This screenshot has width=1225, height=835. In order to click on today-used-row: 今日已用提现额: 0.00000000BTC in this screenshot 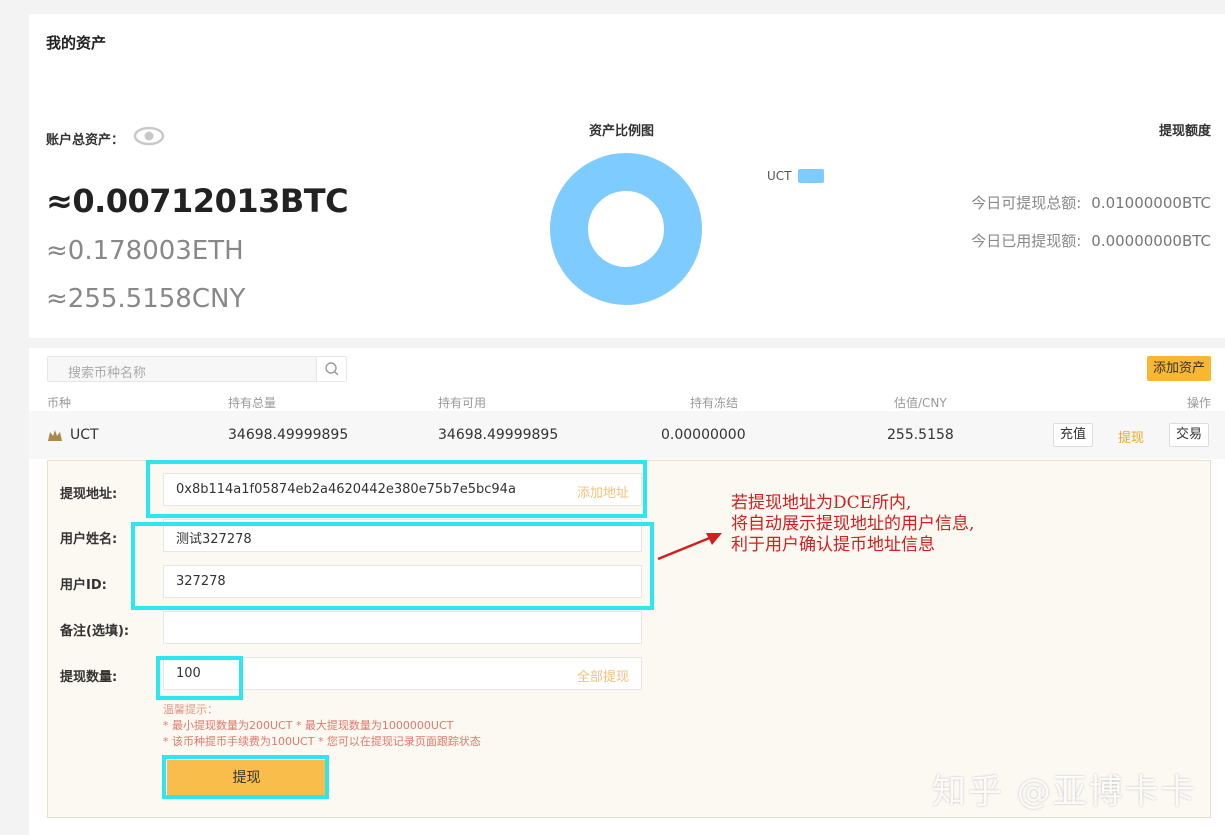, I will do `click(1091, 240)`.